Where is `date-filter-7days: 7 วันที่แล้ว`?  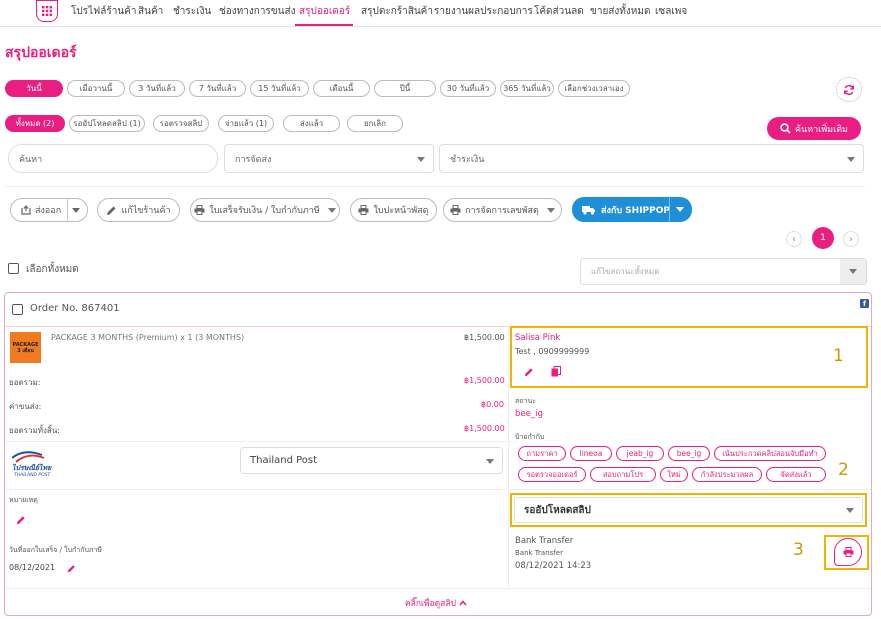 date-filter-7days: 7 วันที่แล้ว is located at coordinates (217, 88).